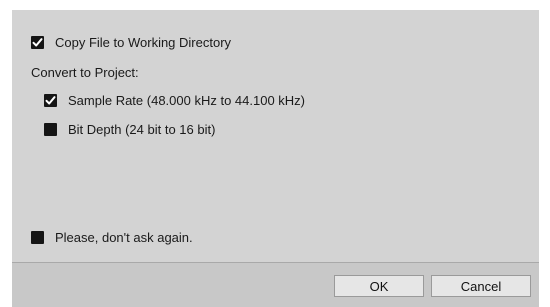  Describe the element at coordinates (379, 286) in the screenshot. I see `ok-button: OK` at that location.